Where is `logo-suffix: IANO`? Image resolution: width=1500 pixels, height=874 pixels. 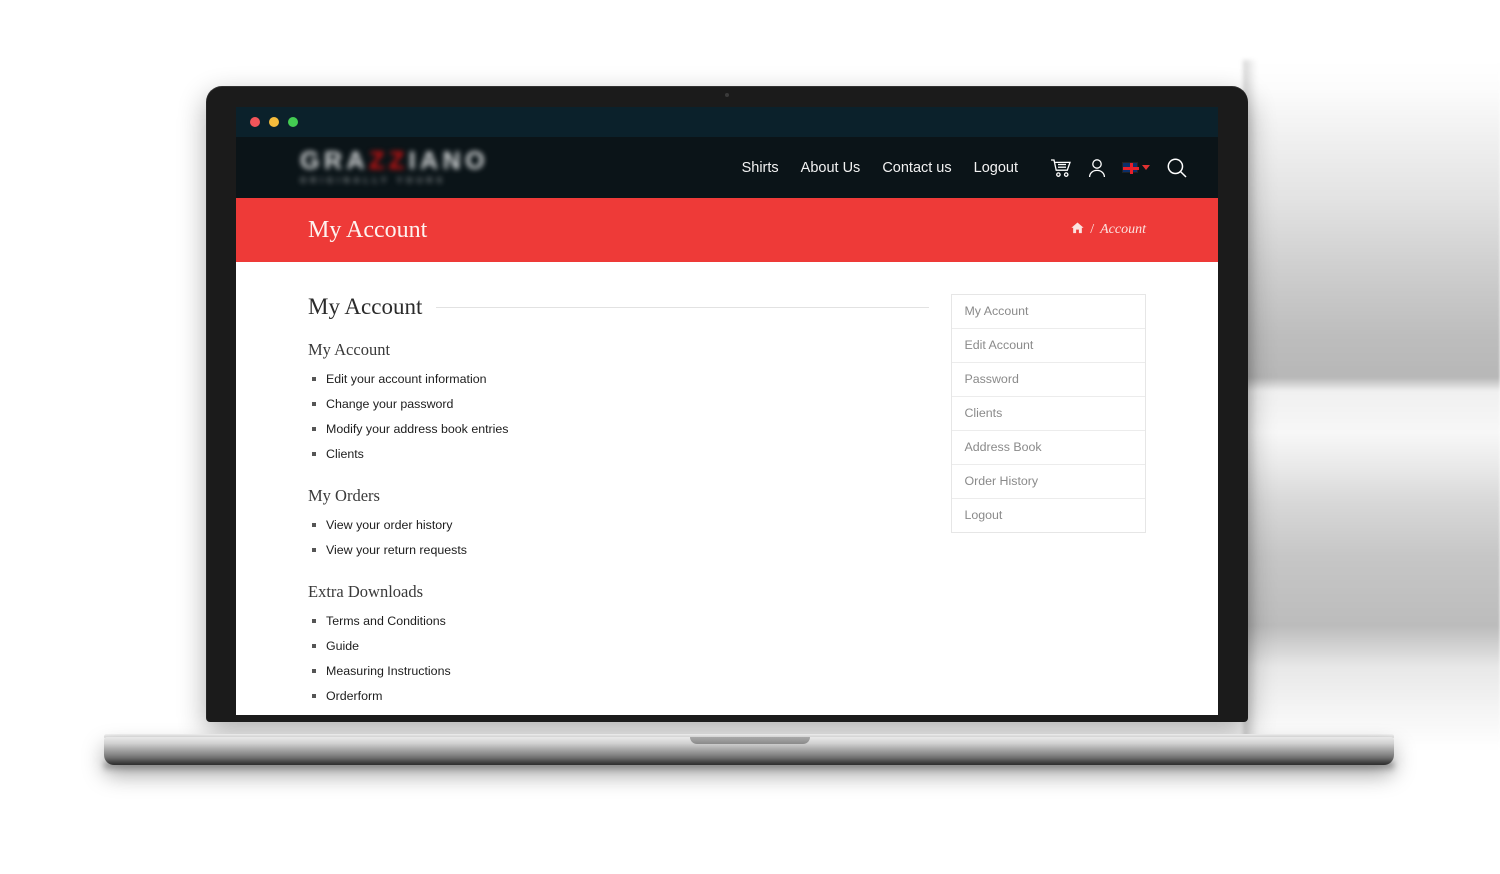
logo-suffix: IANO is located at coordinates (449, 160).